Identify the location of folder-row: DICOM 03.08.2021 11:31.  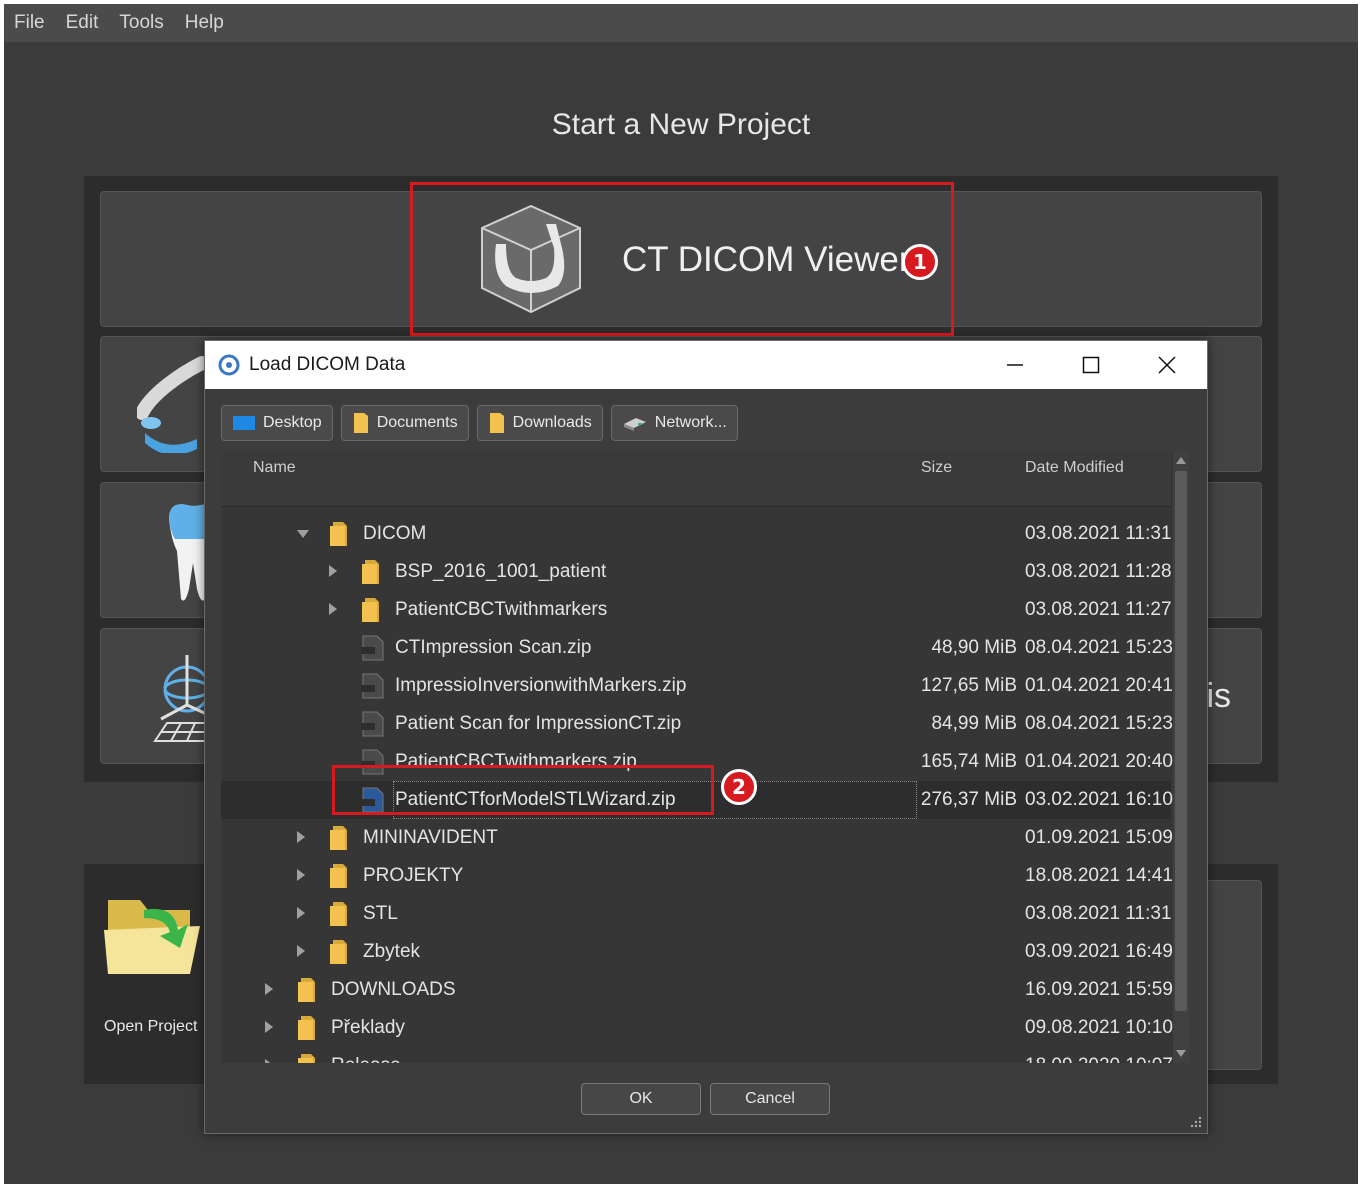
(696, 534).